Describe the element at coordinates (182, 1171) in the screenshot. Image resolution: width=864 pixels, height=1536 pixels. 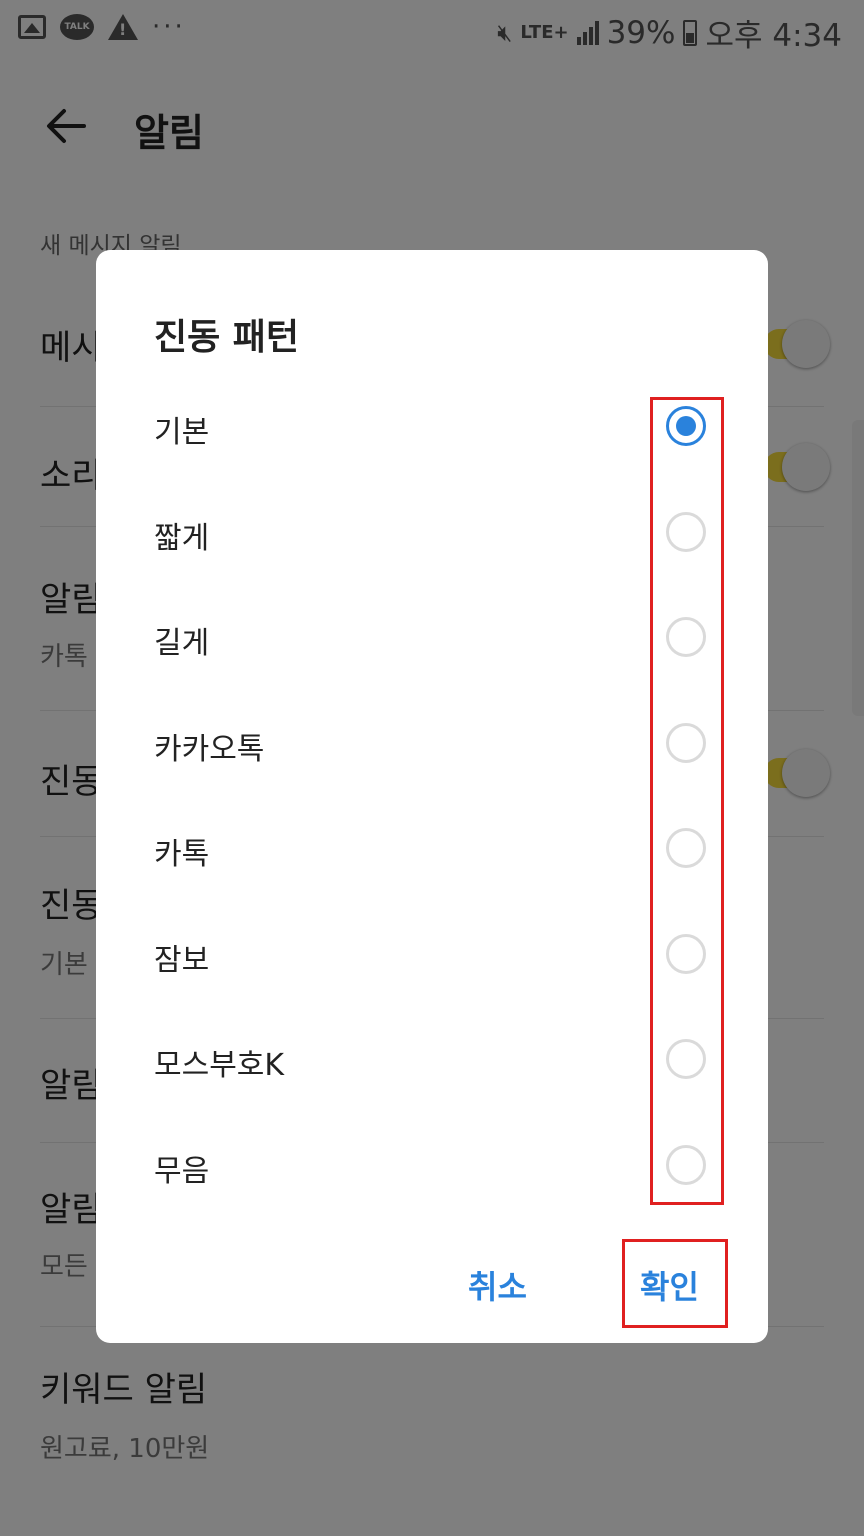
I see `option-label: 무음` at that location.